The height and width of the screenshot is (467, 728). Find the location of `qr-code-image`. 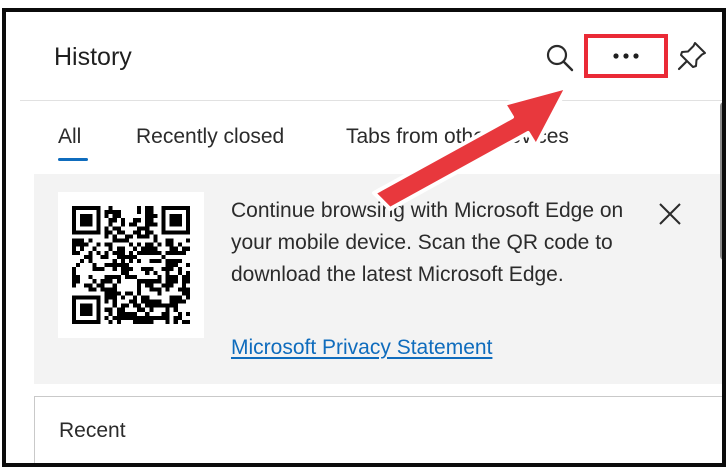

qr-code-image is located at coordinates (131, 265).